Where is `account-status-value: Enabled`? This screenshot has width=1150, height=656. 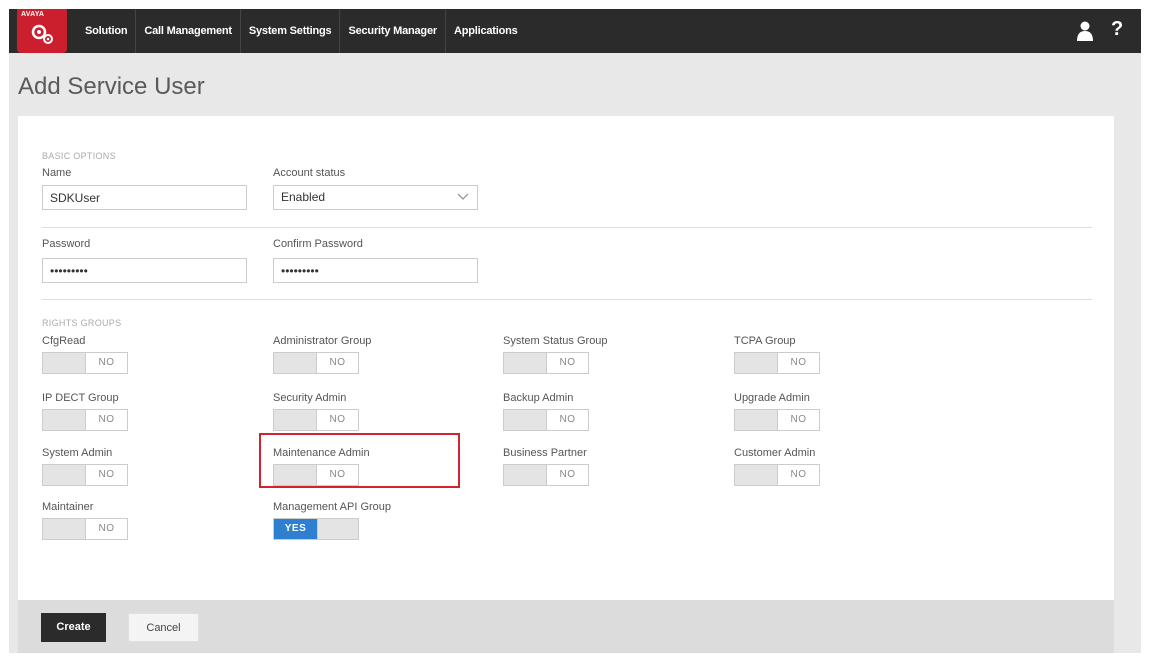 account-status-value: Enabled is located at coordinates (303, 197).